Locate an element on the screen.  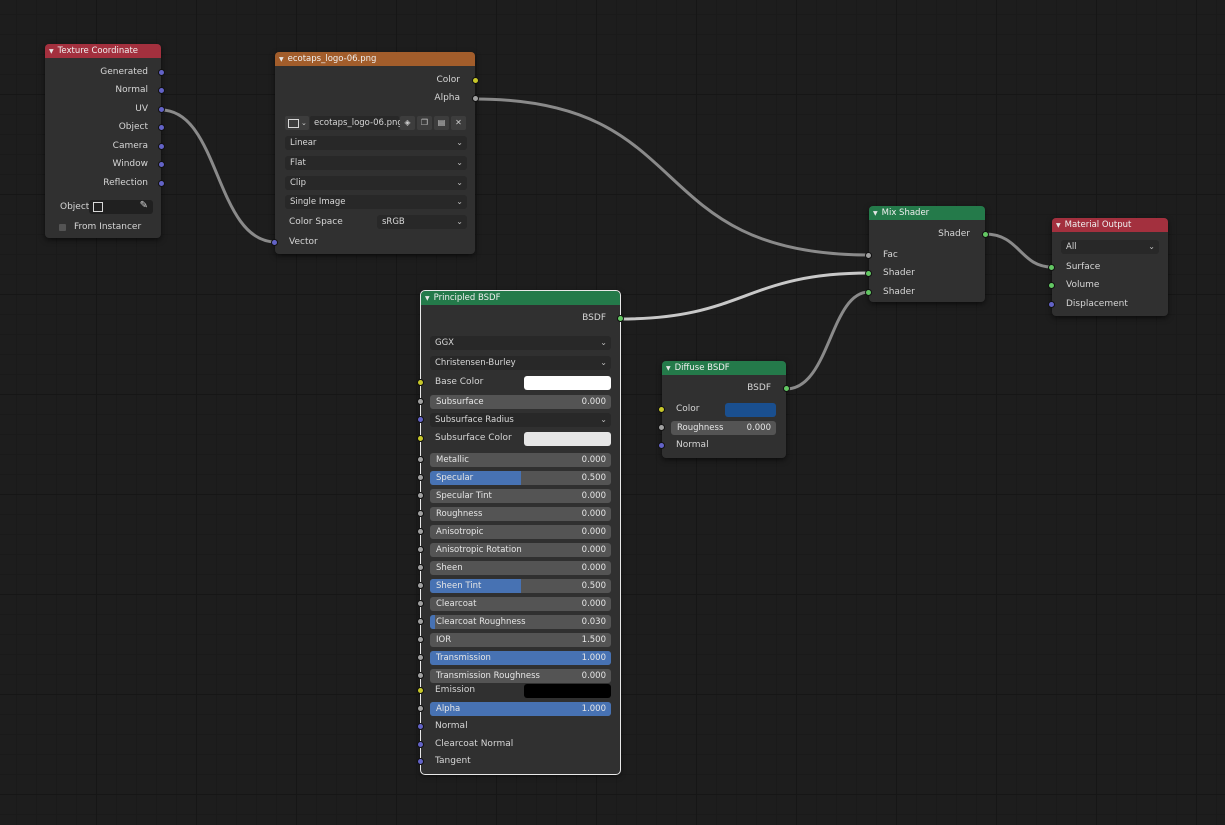
socket-subsurface is located at coordinates (420, 401).